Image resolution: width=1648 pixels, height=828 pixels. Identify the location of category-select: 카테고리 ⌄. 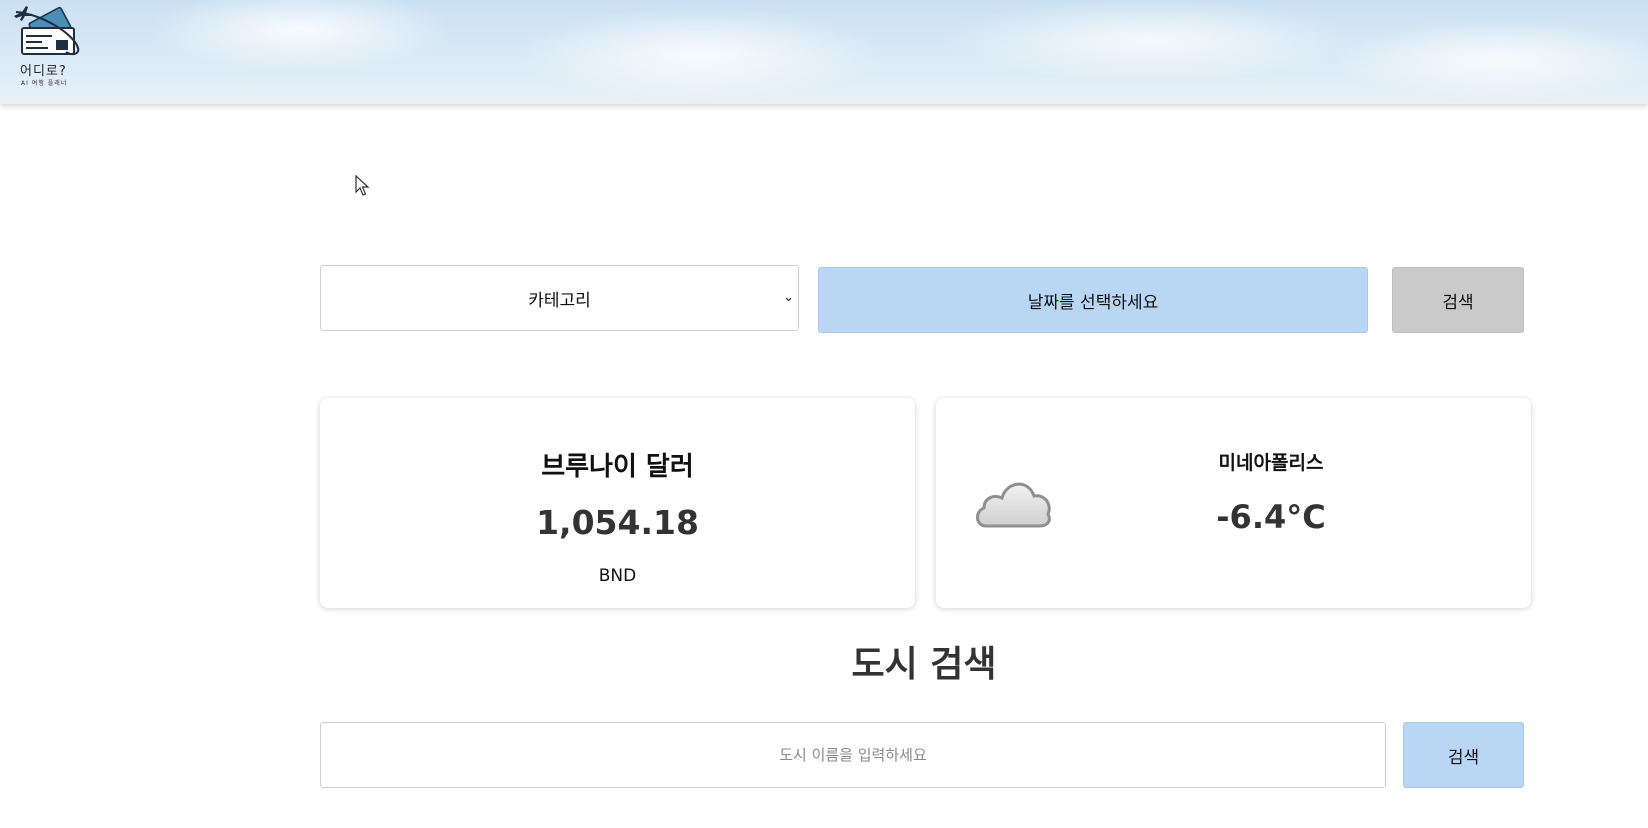
(559, 298).